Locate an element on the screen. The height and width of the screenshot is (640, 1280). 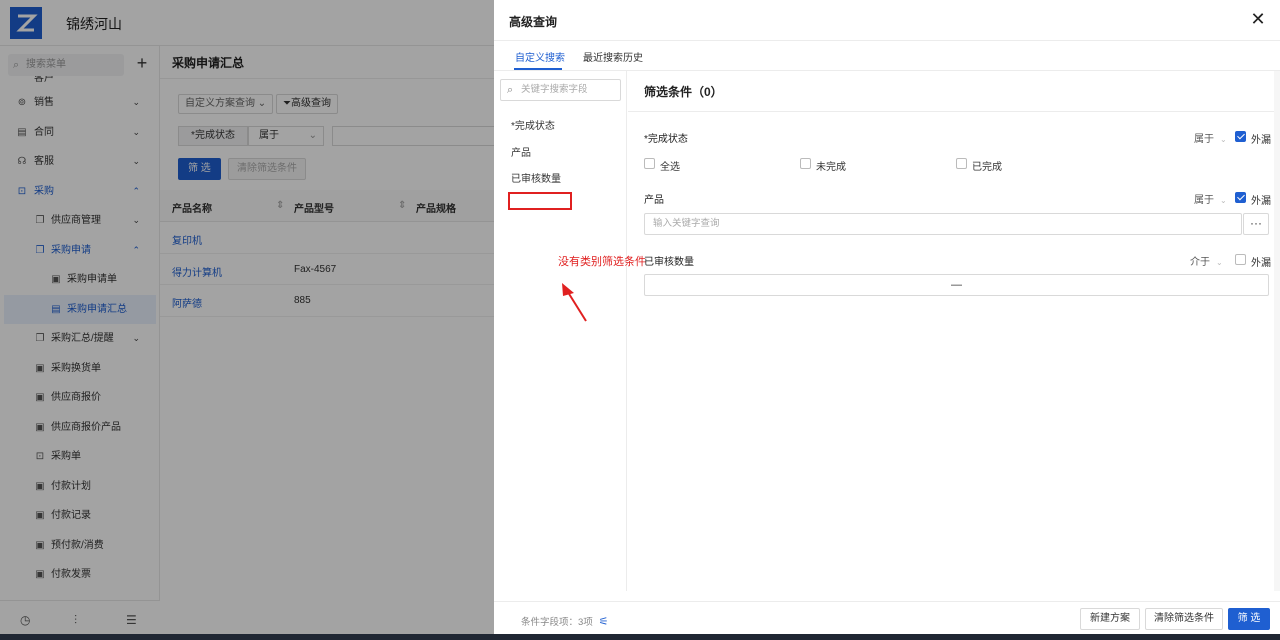
status-option-label: 未完成 is located at coordinates (831, 167).